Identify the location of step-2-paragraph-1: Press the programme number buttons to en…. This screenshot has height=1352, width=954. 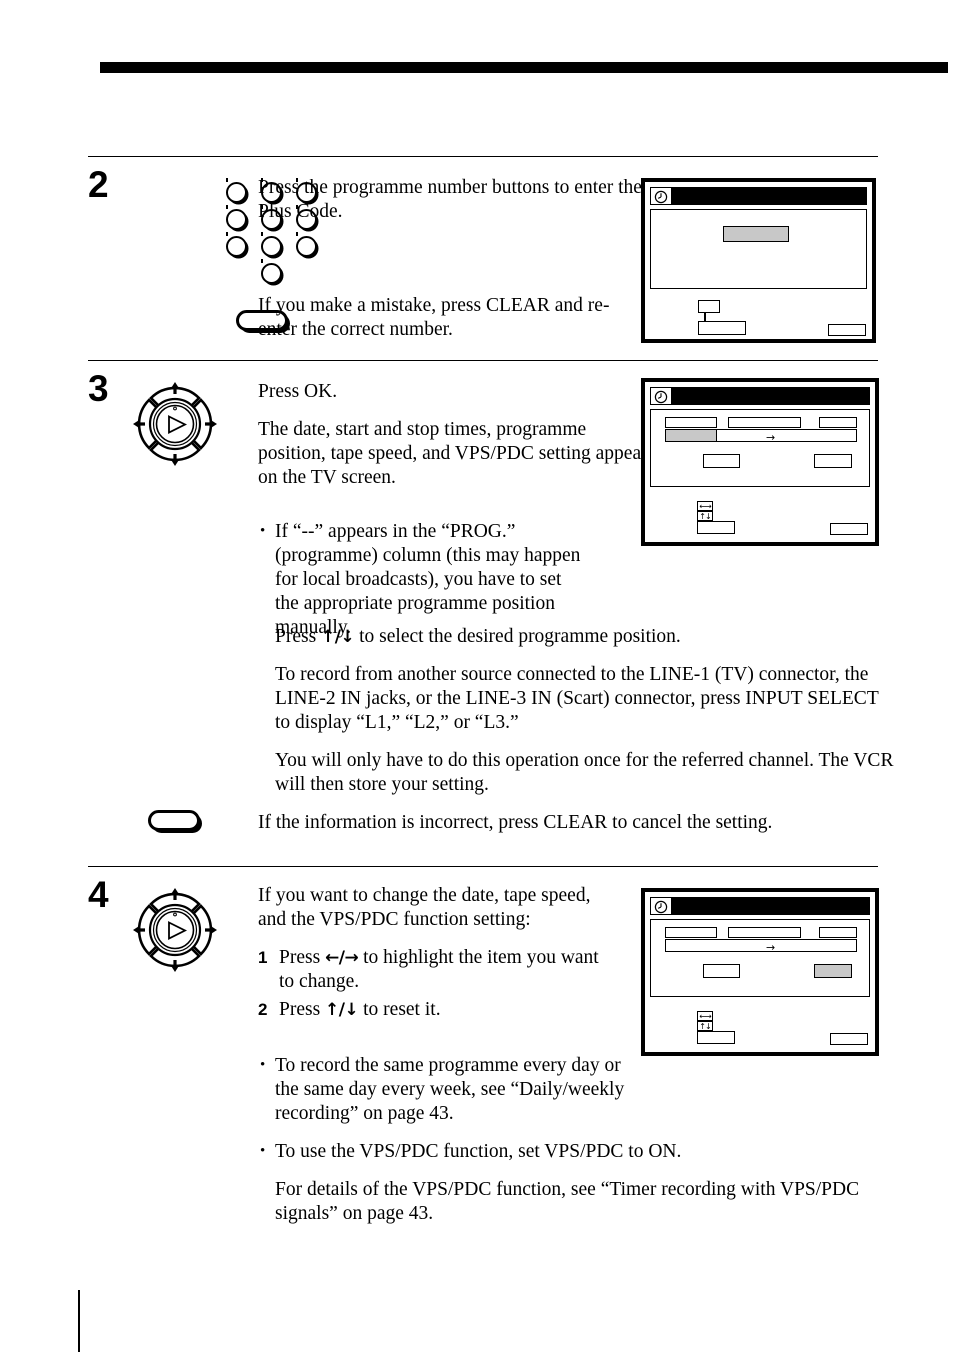
(450, 199).